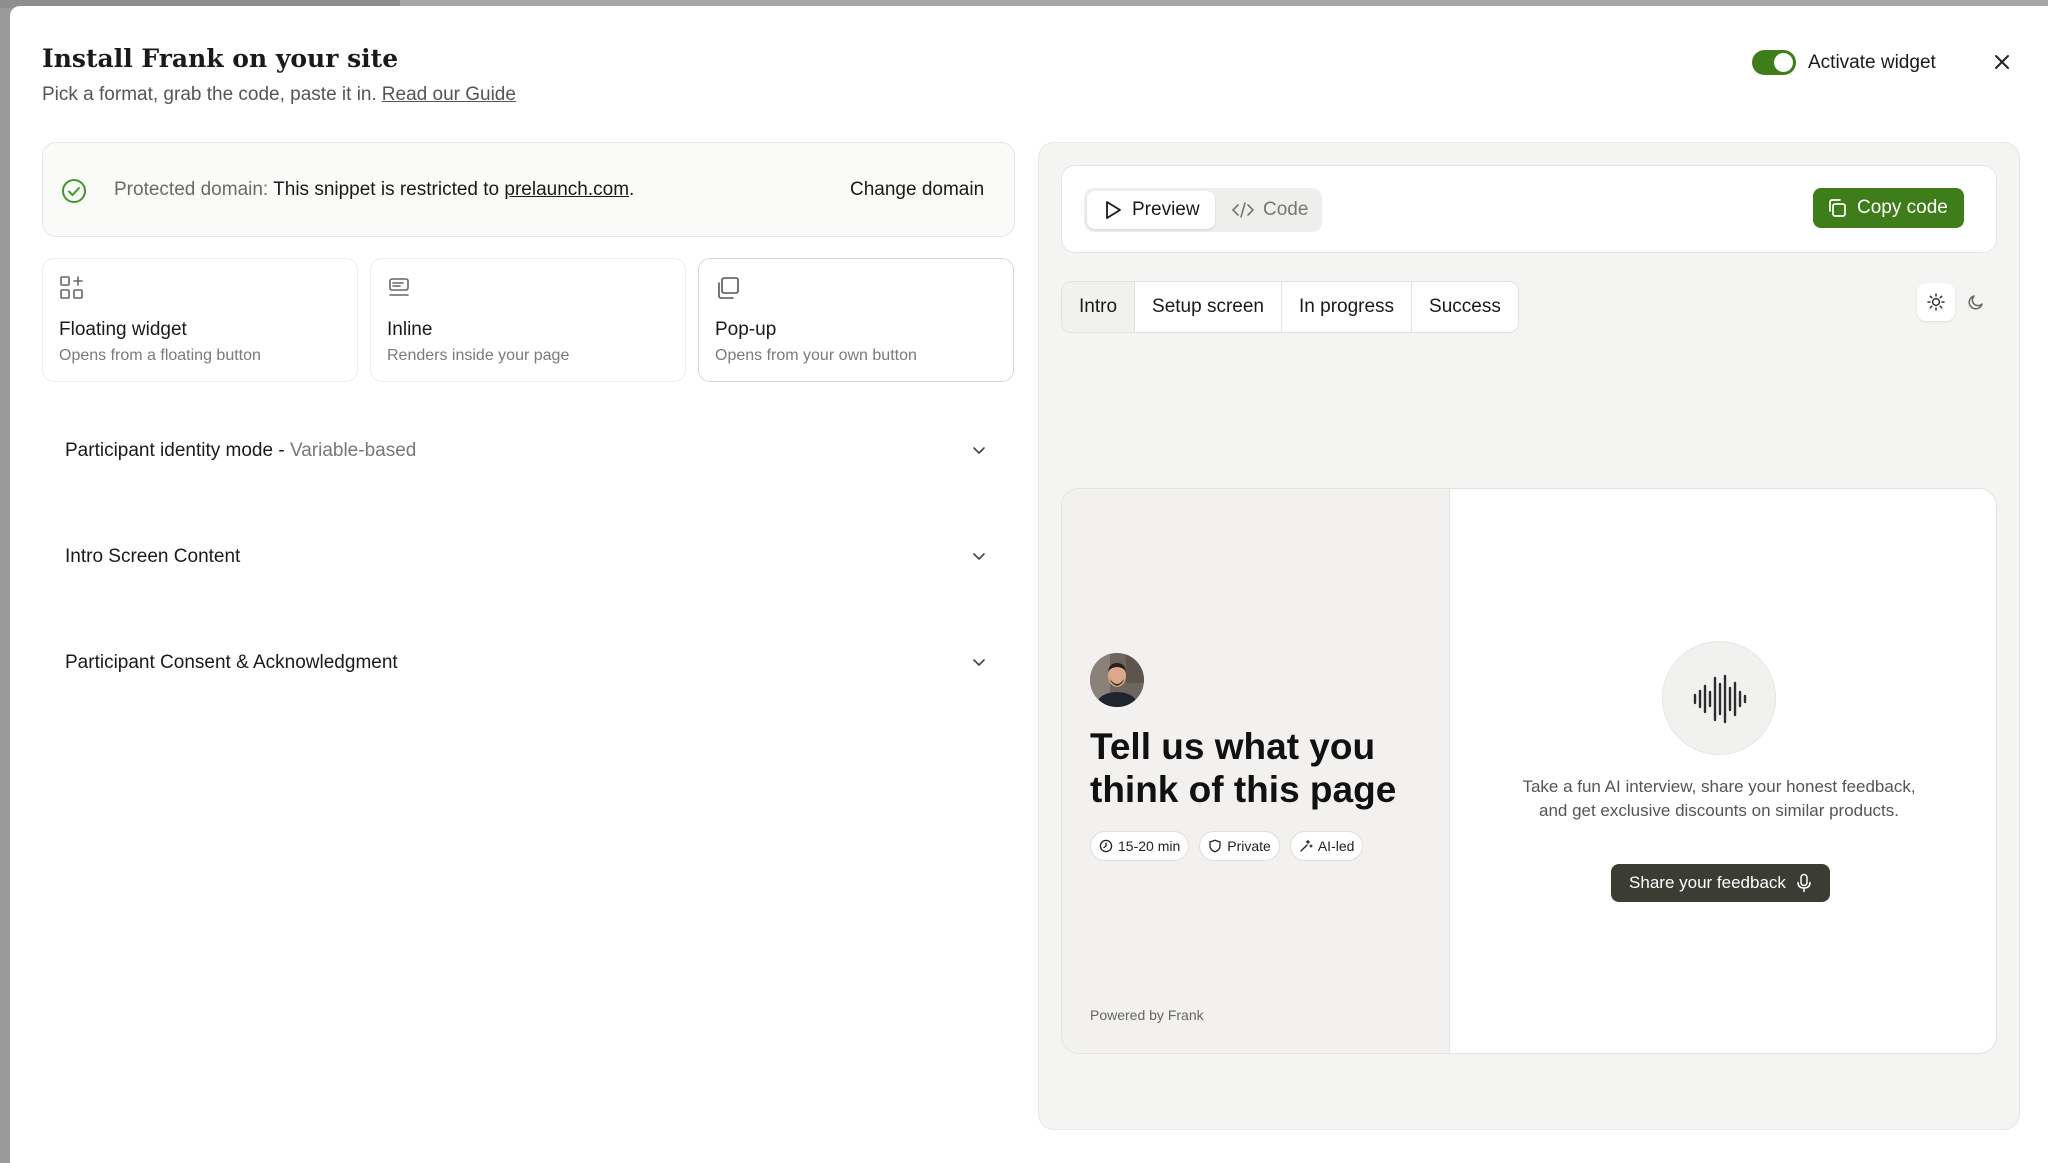  I want to click on change-domain-button: Change domain, so click(917, 190).